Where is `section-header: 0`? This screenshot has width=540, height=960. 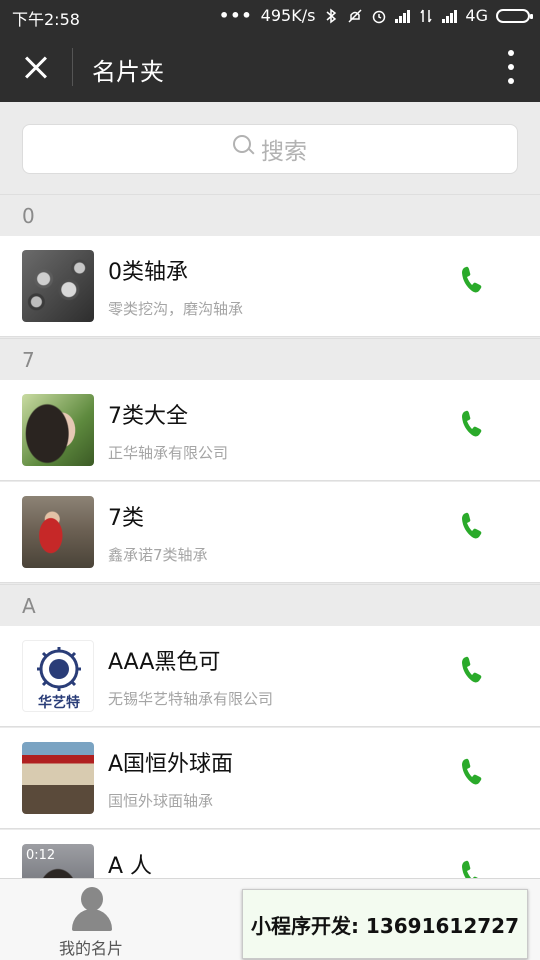
section-header: 0 is located at coordinates (270, 215).